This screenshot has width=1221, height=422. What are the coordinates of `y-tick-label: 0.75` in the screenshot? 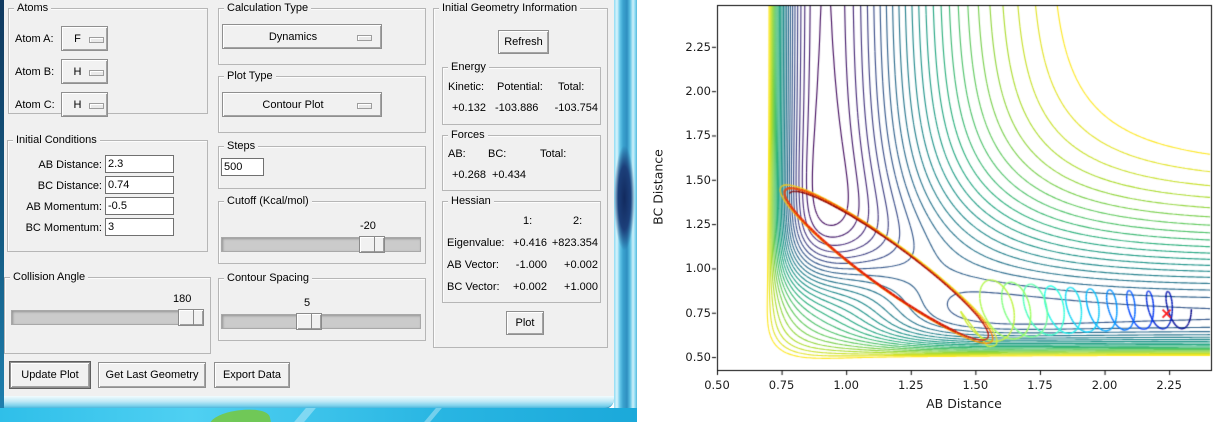 It's located at (698, 312).